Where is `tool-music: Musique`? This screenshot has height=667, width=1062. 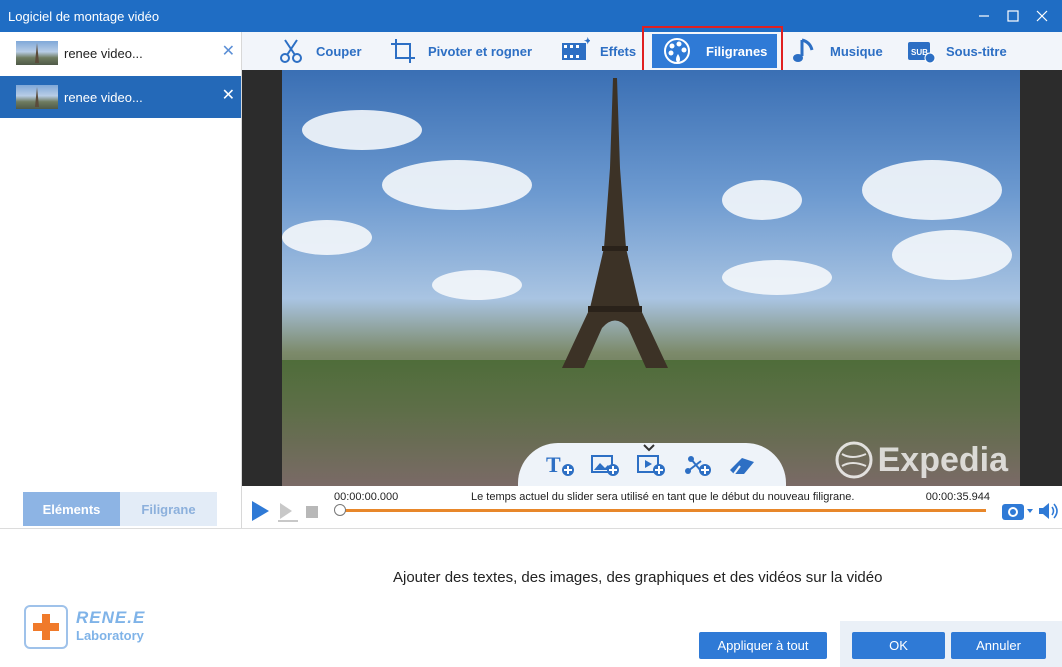 tool-music: Musique is located at coordinates (836, 51).